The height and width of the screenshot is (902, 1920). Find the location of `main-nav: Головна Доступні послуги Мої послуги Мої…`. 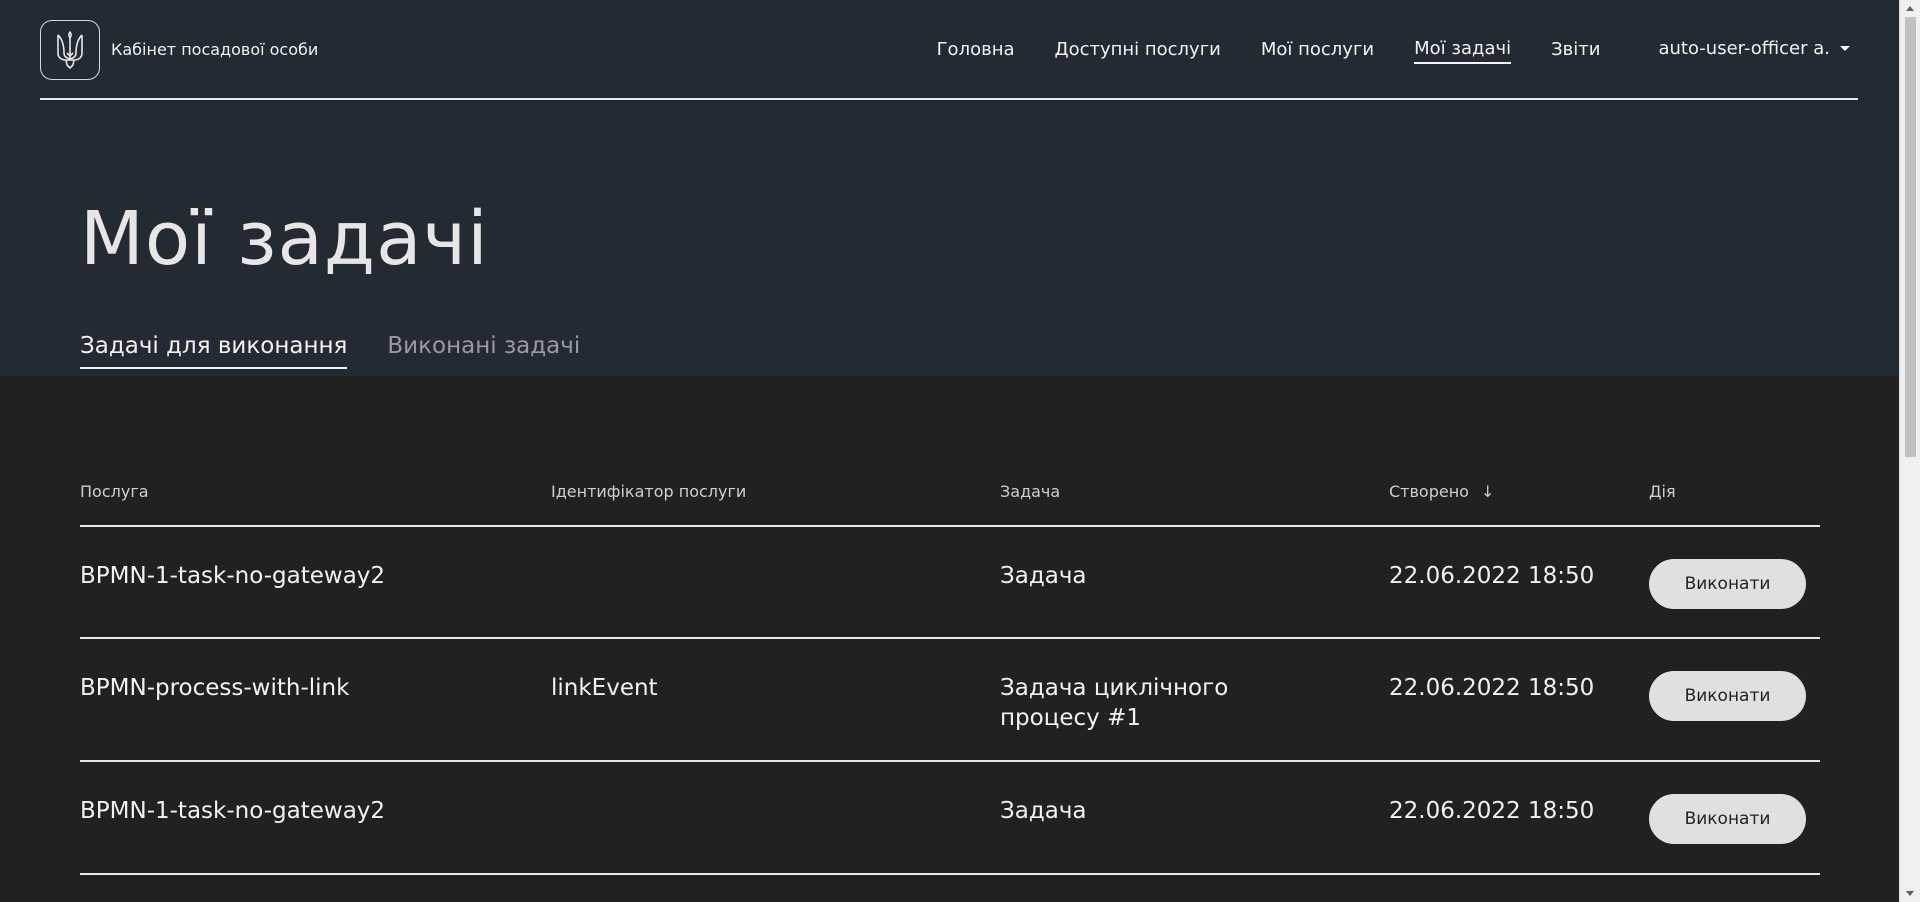

main-nav: Головна Доступні послуги Мої послуги Мої… is located at coordinates (1373, 51).